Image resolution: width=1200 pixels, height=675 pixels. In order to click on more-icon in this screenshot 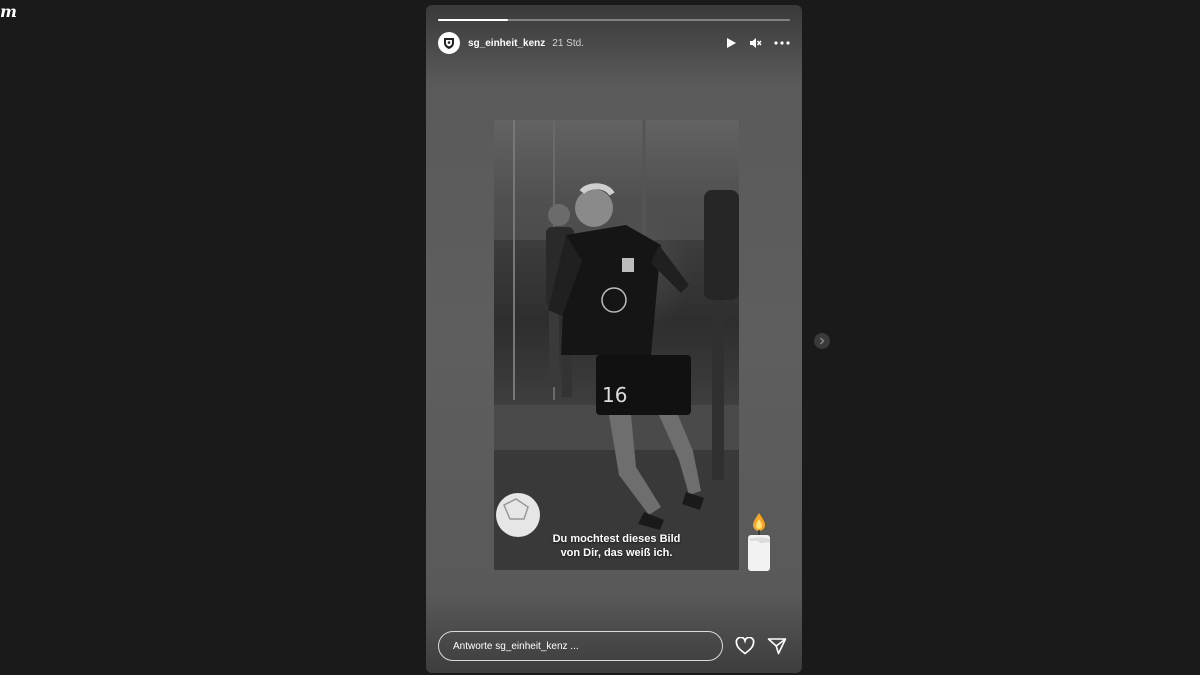, I will do `click(782, 43)`.